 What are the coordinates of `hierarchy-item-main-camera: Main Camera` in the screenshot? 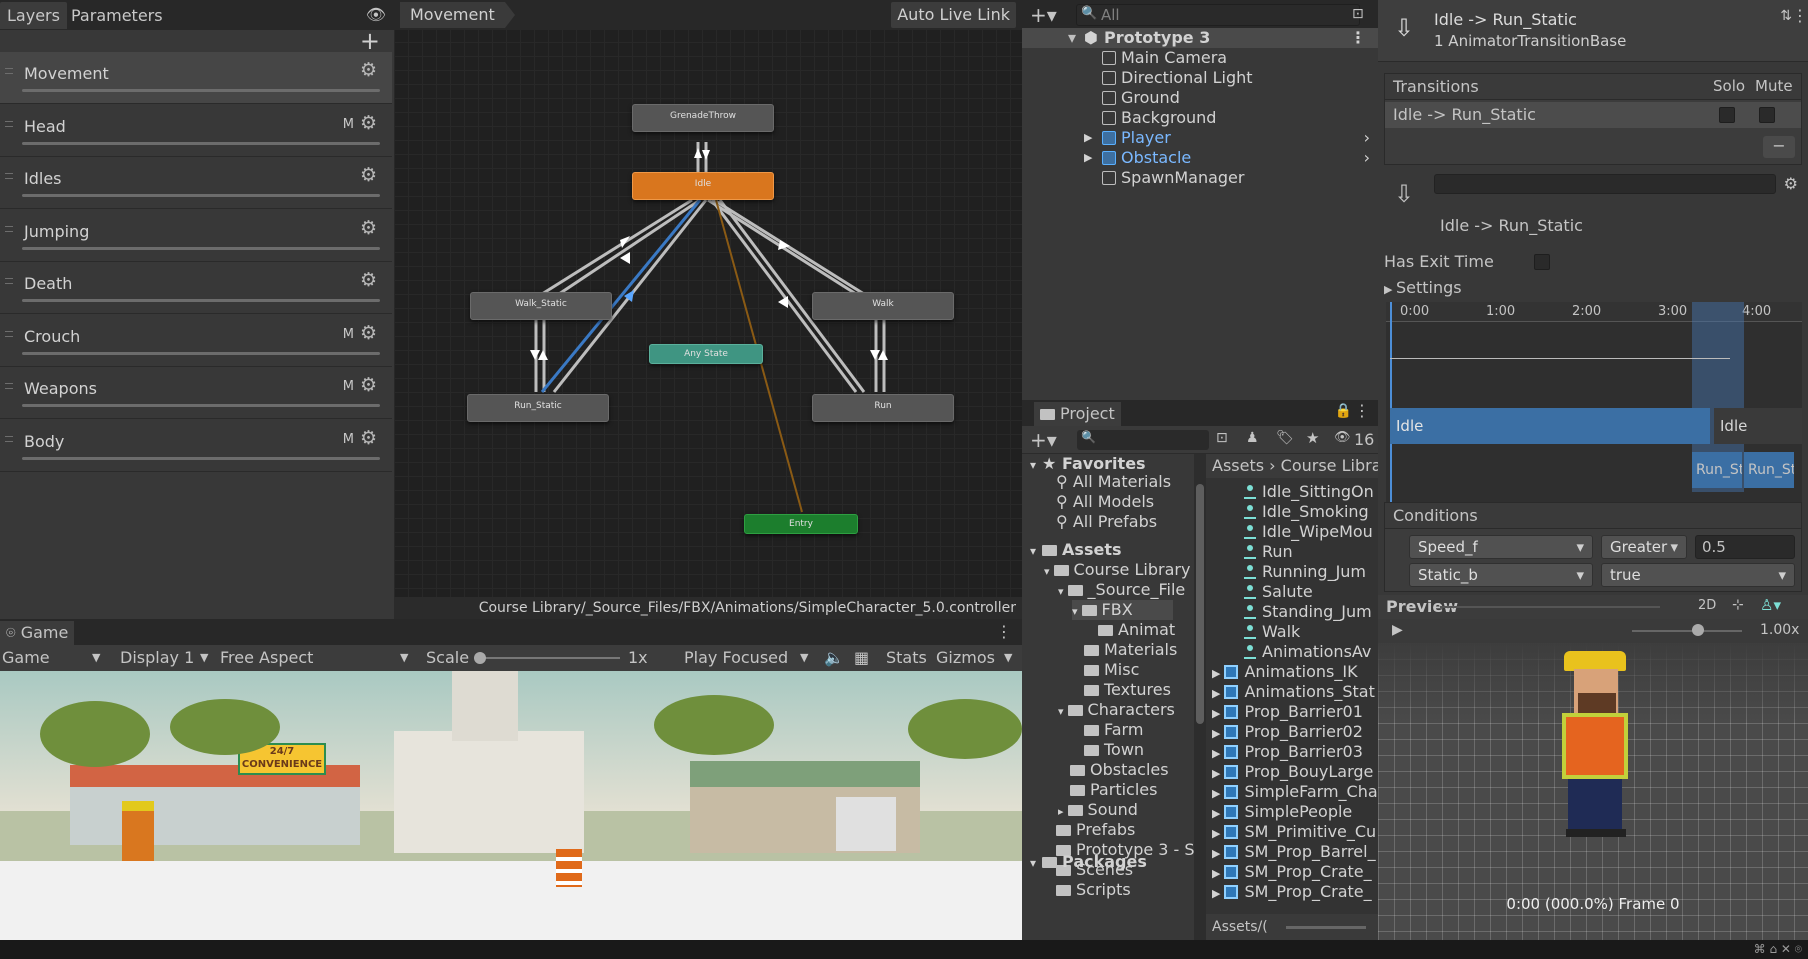 It's located at (1200, 58).